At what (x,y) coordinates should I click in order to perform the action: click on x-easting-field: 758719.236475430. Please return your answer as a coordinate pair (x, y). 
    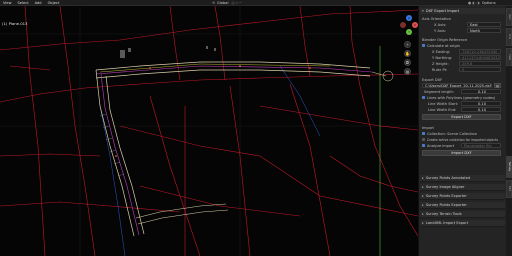
    Looking at the image, I should click on (480, 51).